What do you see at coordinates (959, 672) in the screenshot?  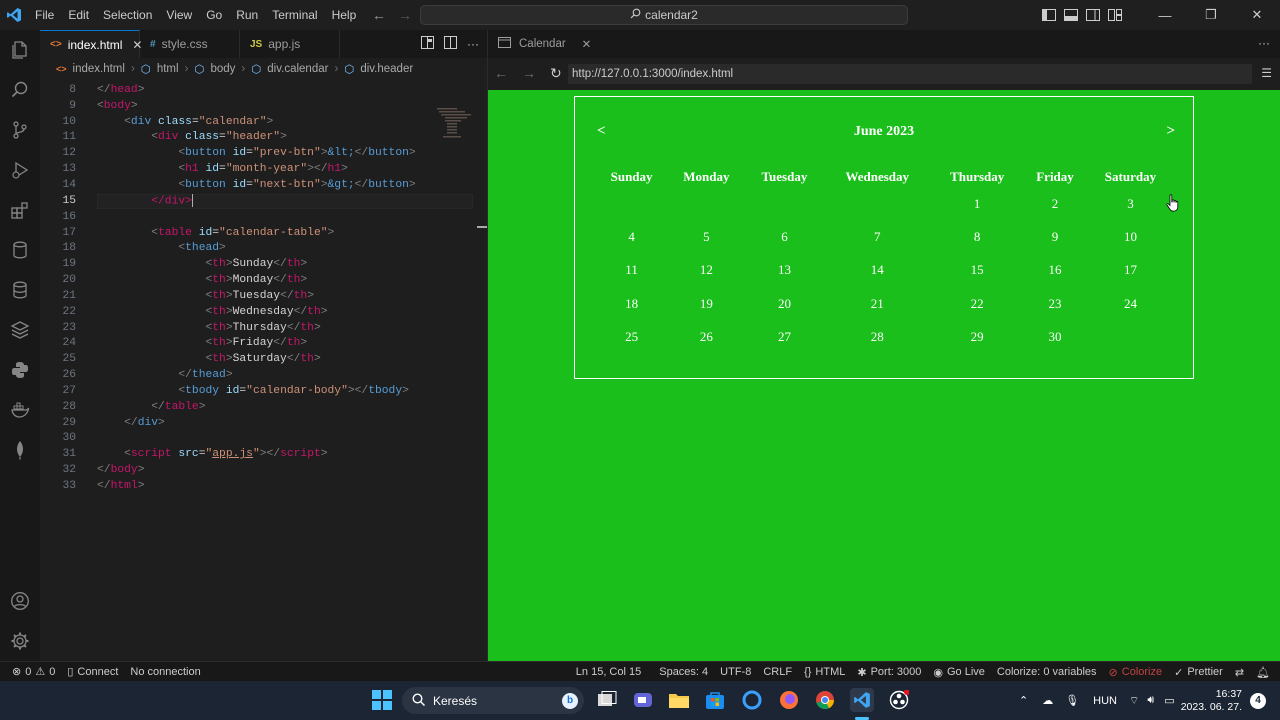 I see `go-live-button: ◉ Go Live` at bounding box center [959, 672].